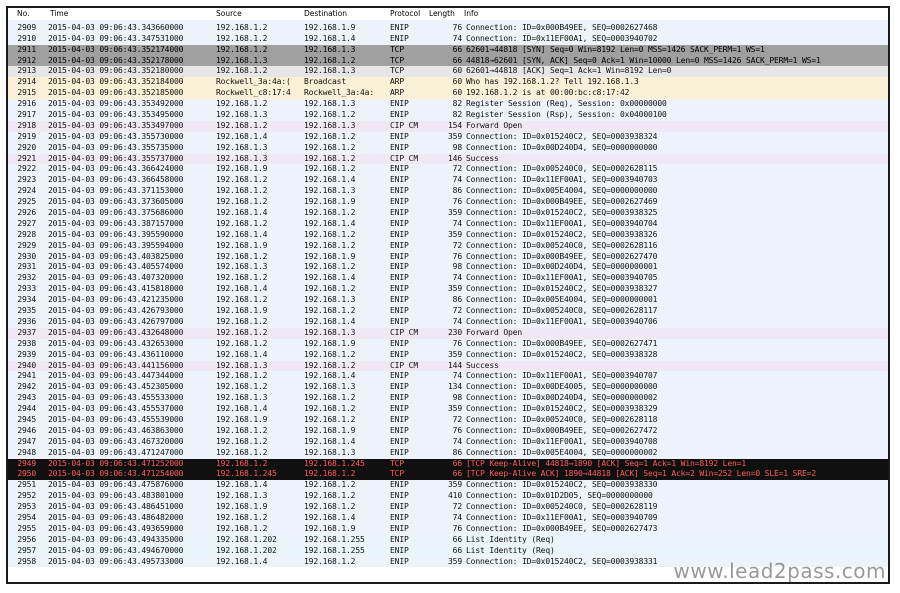 This screenshot has width=900, height=593. What do you see at coordinates (229, 14) in the screenshot?
I see `column-header-source: Source` at bounding box center [229, 14].